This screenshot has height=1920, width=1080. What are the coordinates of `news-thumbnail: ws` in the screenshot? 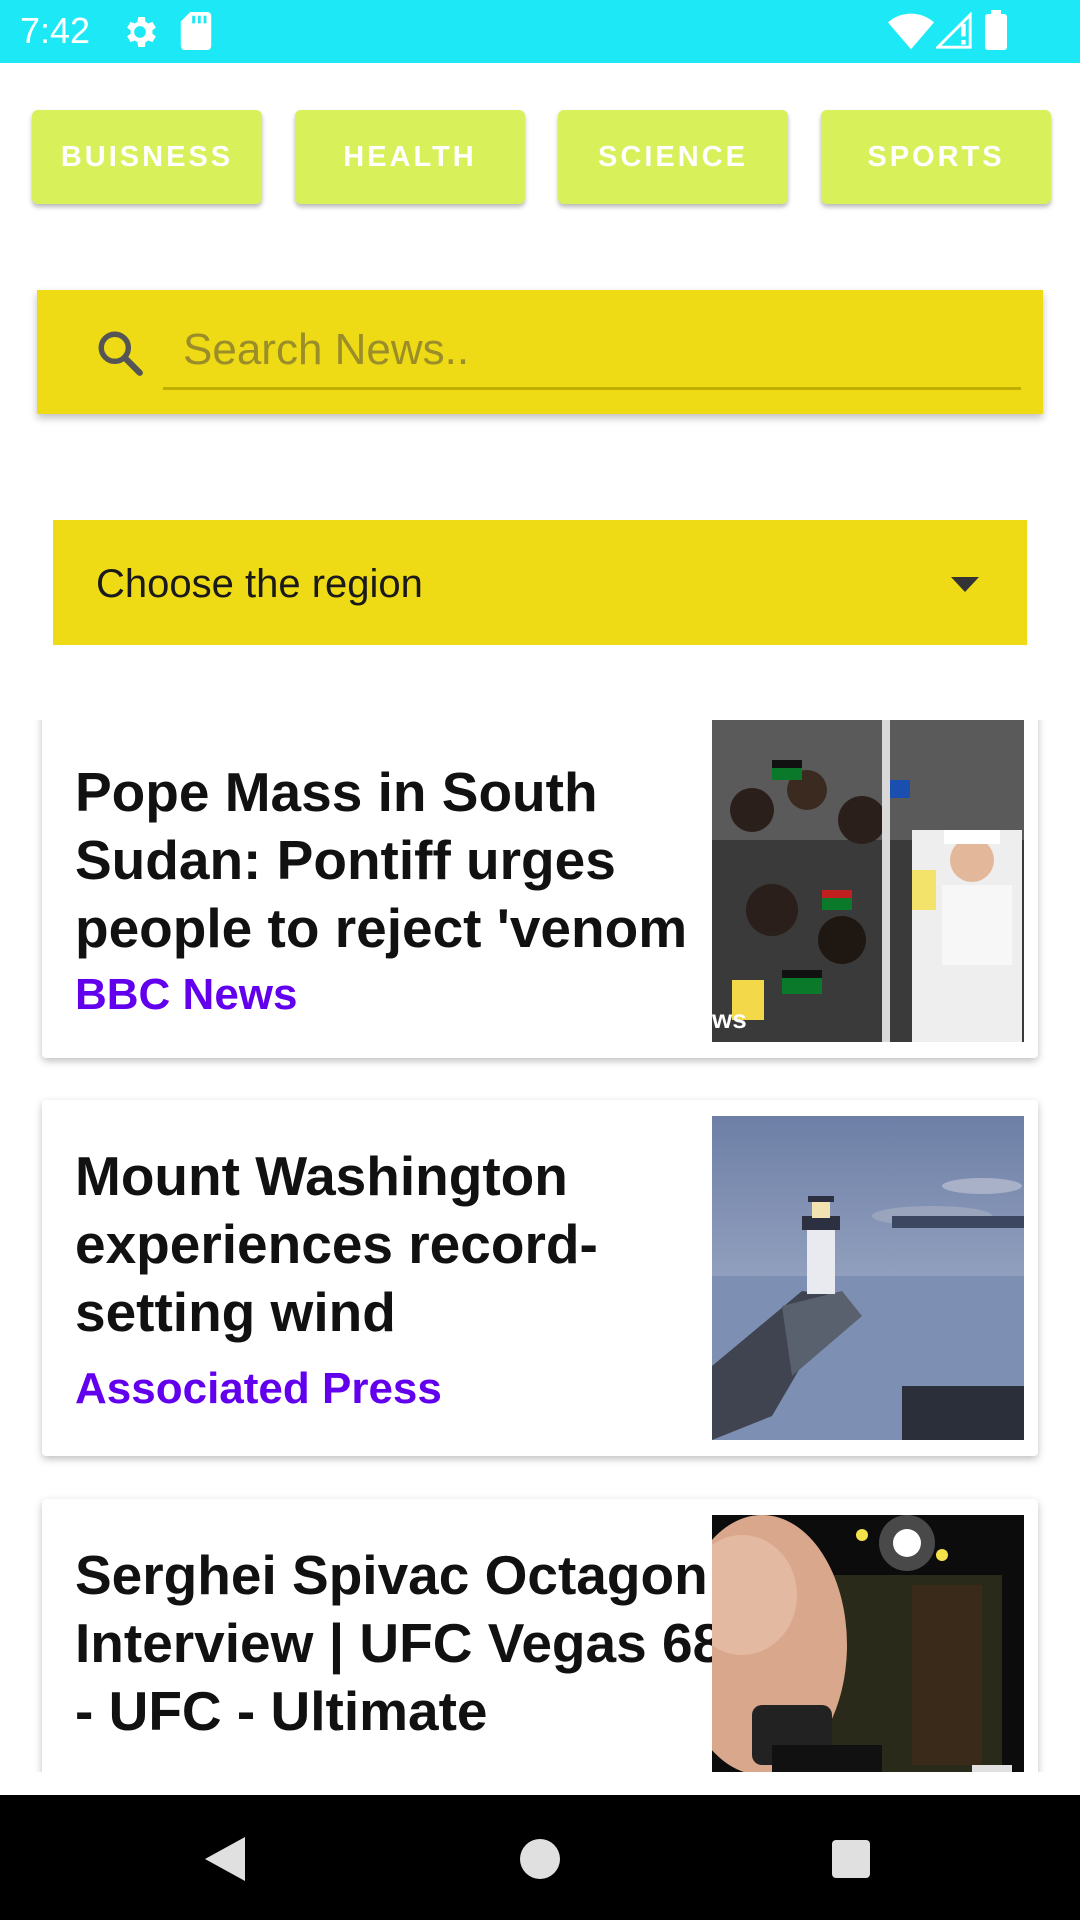 It's located at (868, 881).